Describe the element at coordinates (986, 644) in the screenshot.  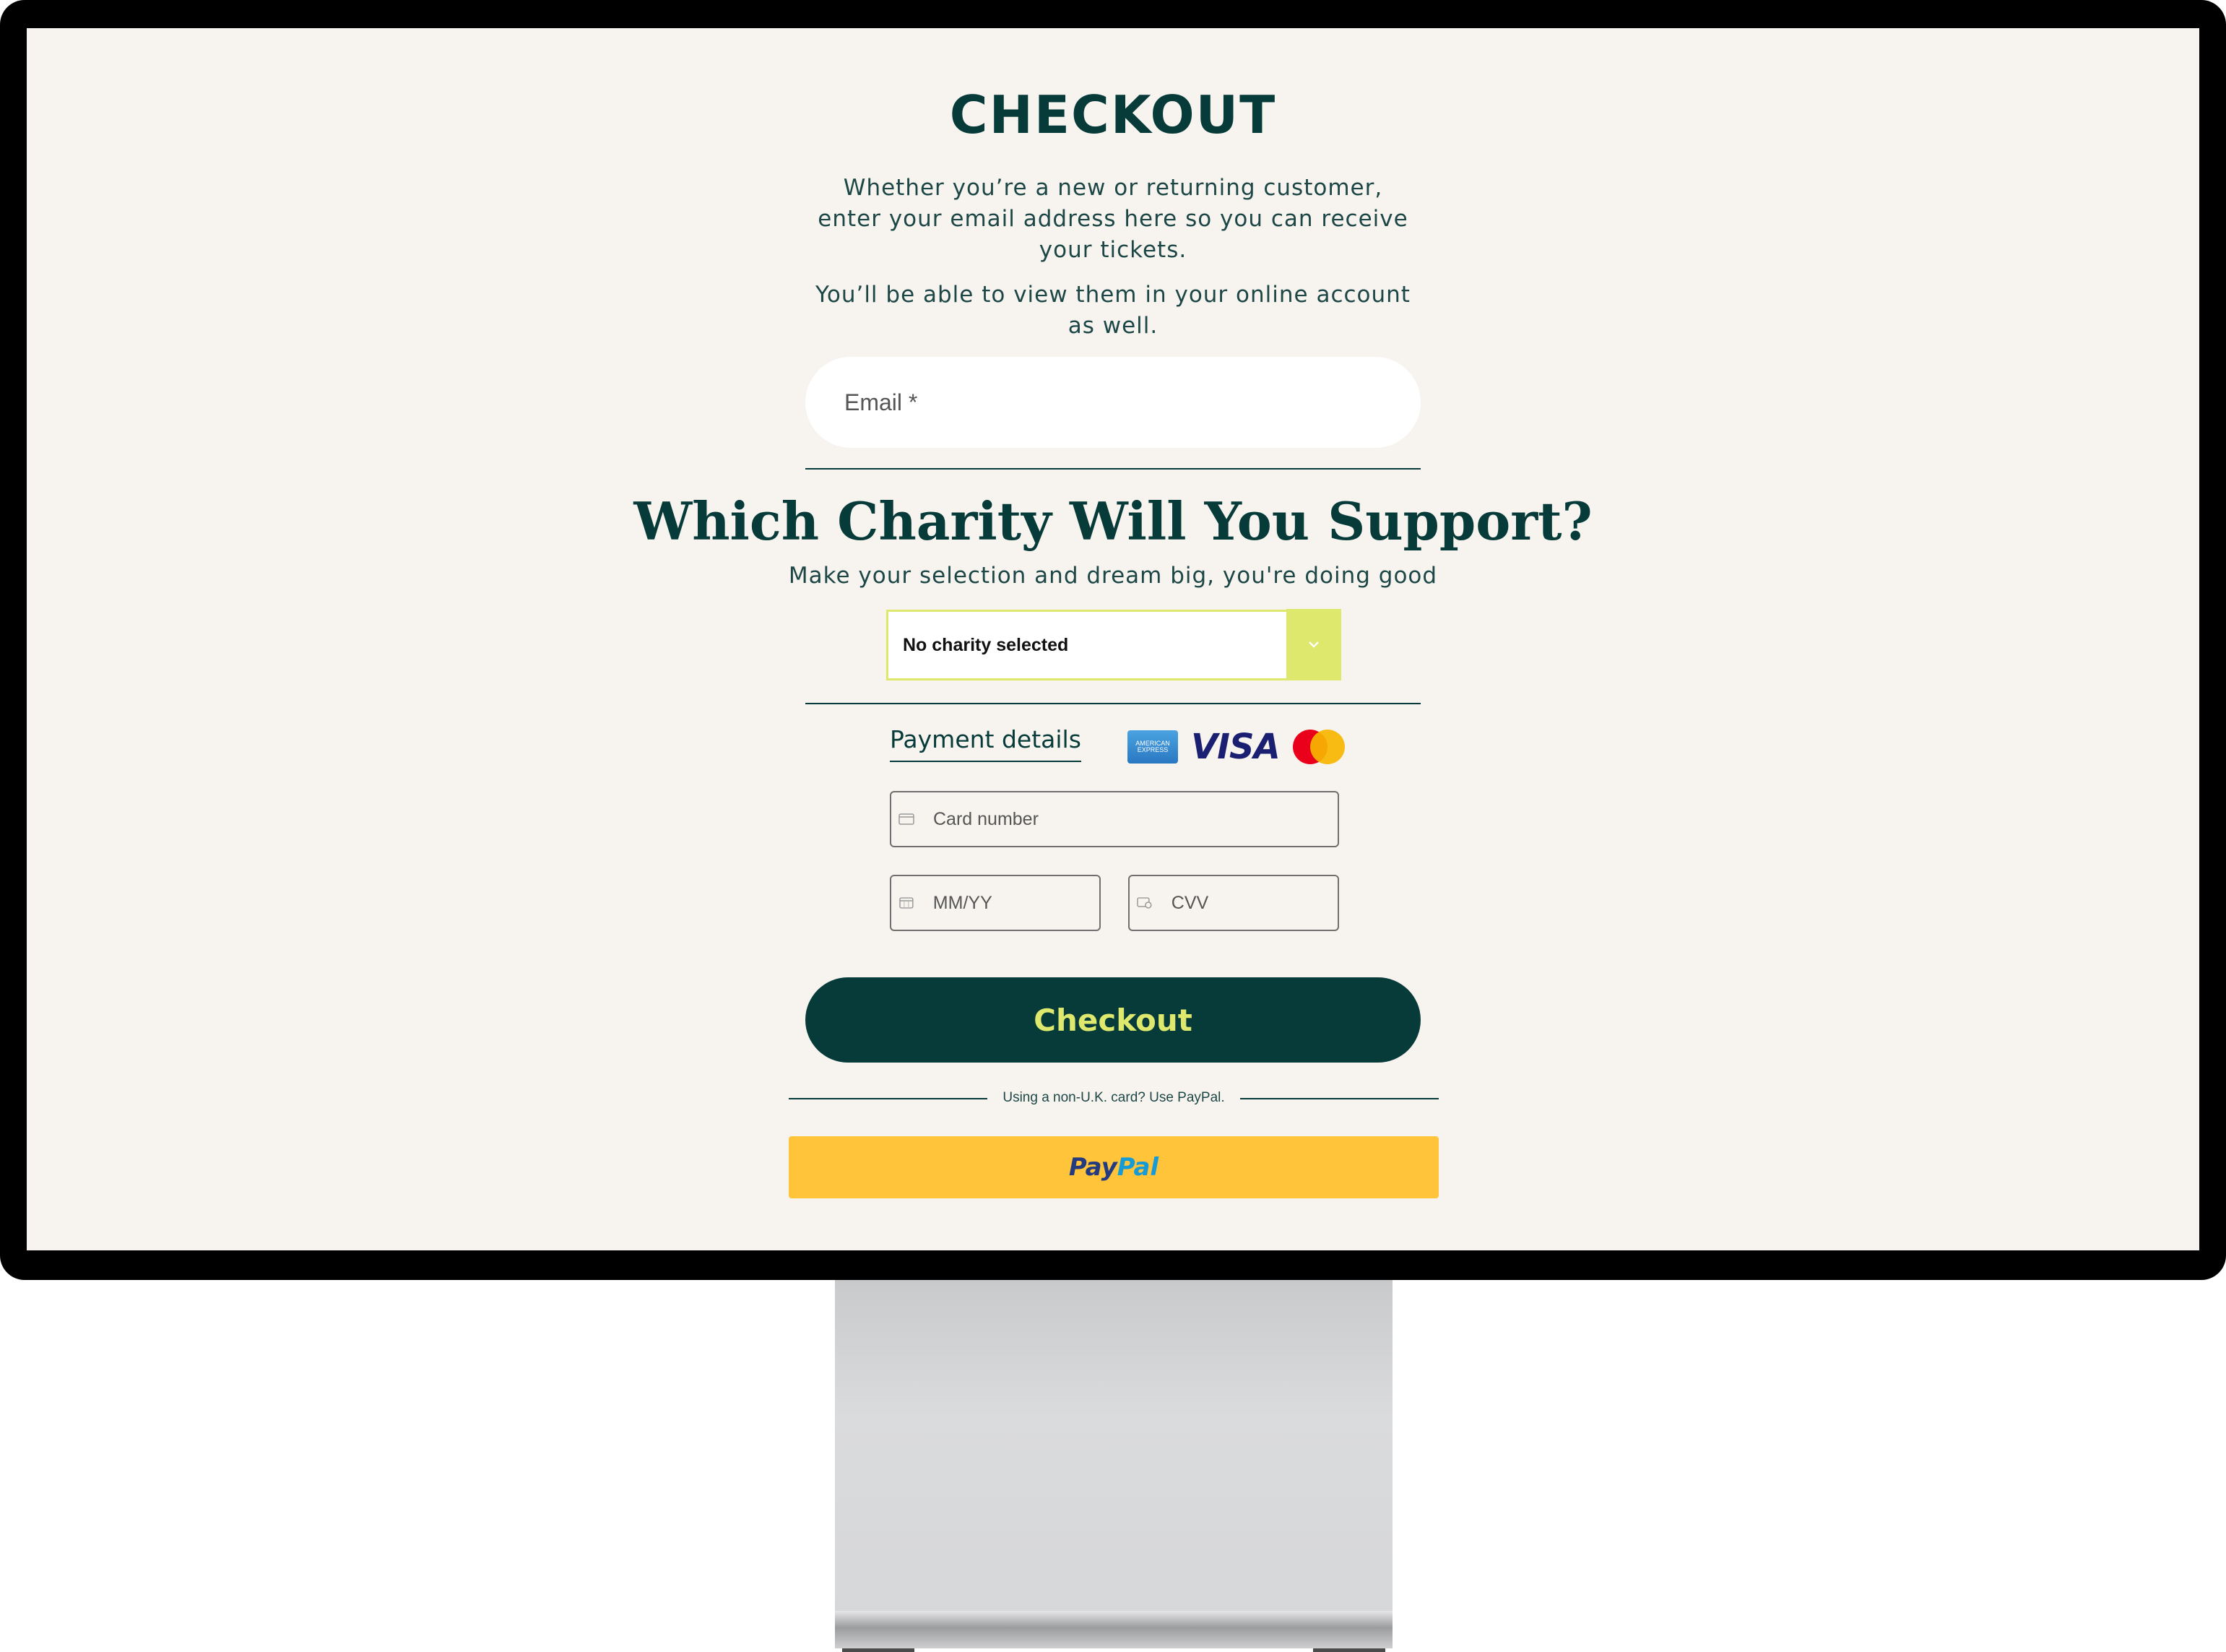
I see `charity-select-value: No charity selected` at that location.